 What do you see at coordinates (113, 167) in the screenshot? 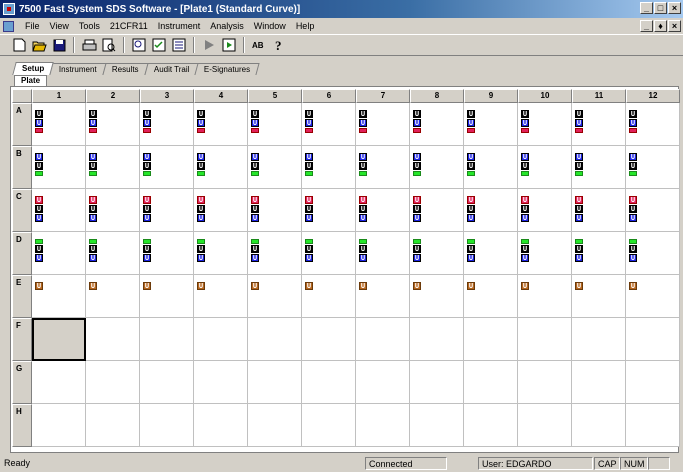
I see `well-B2: UU` at bounding box center [113, 167].